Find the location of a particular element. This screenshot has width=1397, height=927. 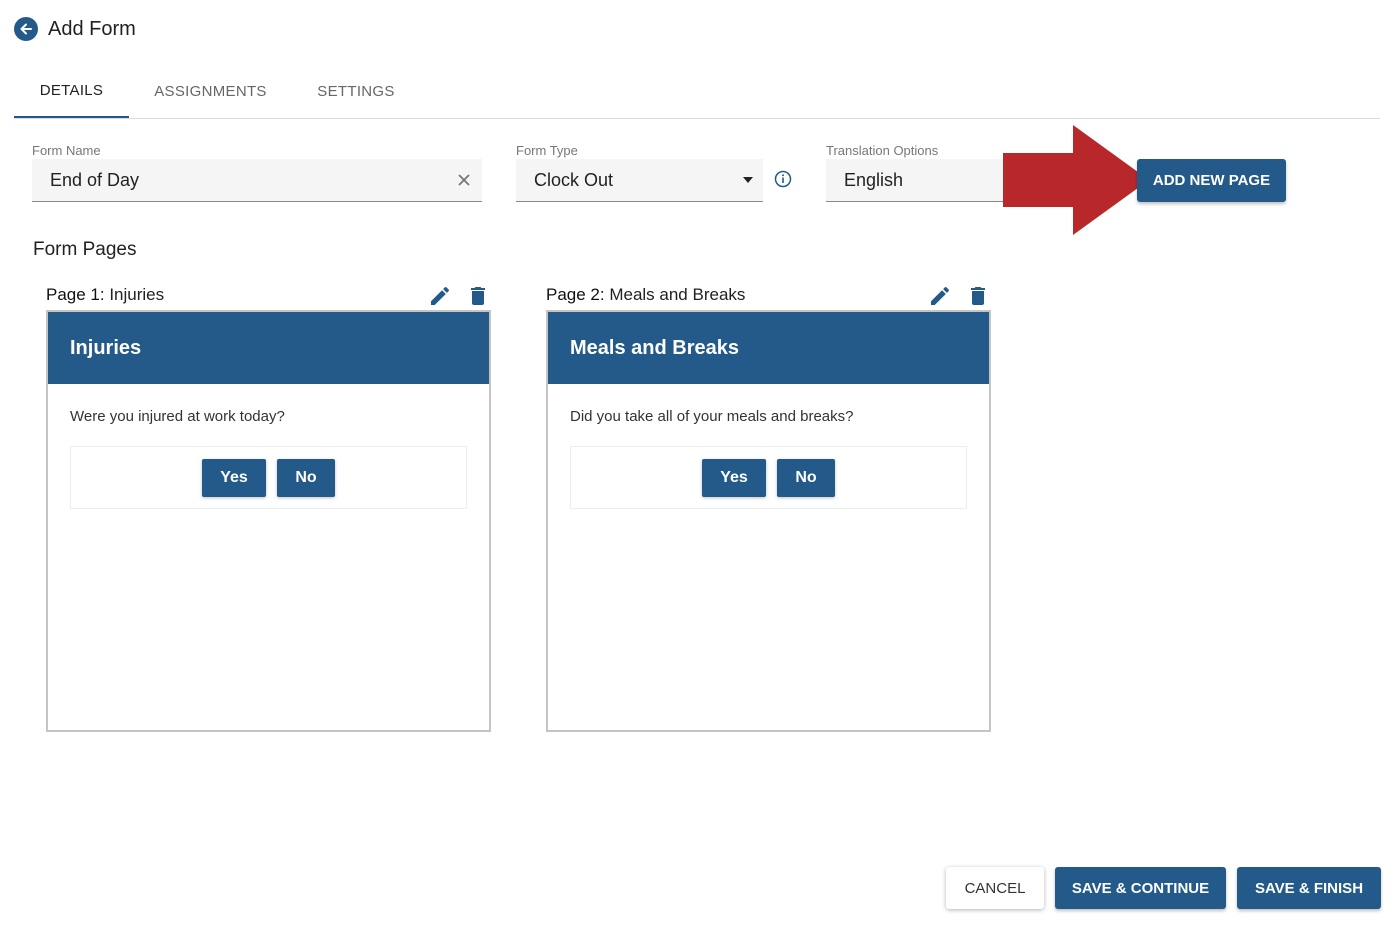

save-continue-button: SAVE & CONTINUE is located at coordinates (1140, 888).